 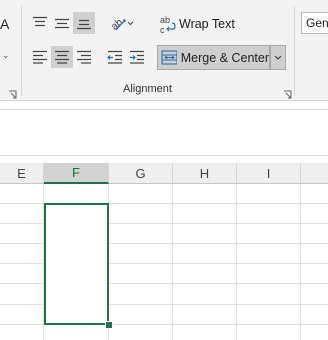 I want to click on fill-handle, so click(x=109, y=325).